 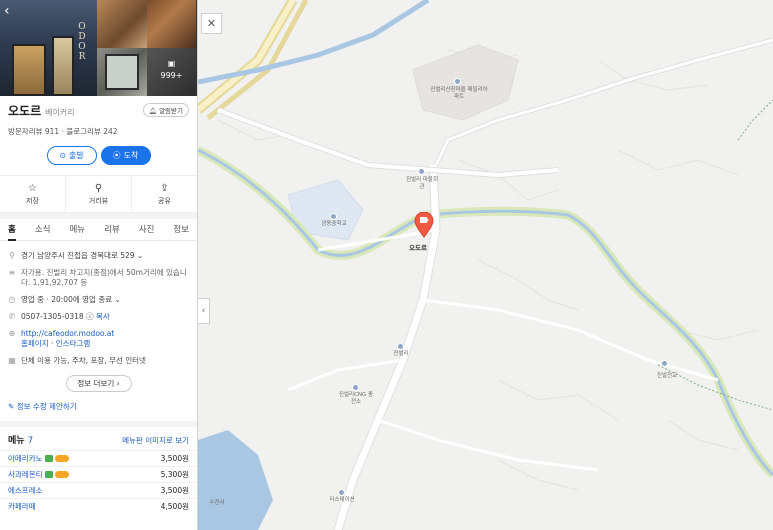 I want to click on address-row: ⚲ 경기 남양주시 진접읍 경복대로 529 ⌄, so click(x=98, y=256).